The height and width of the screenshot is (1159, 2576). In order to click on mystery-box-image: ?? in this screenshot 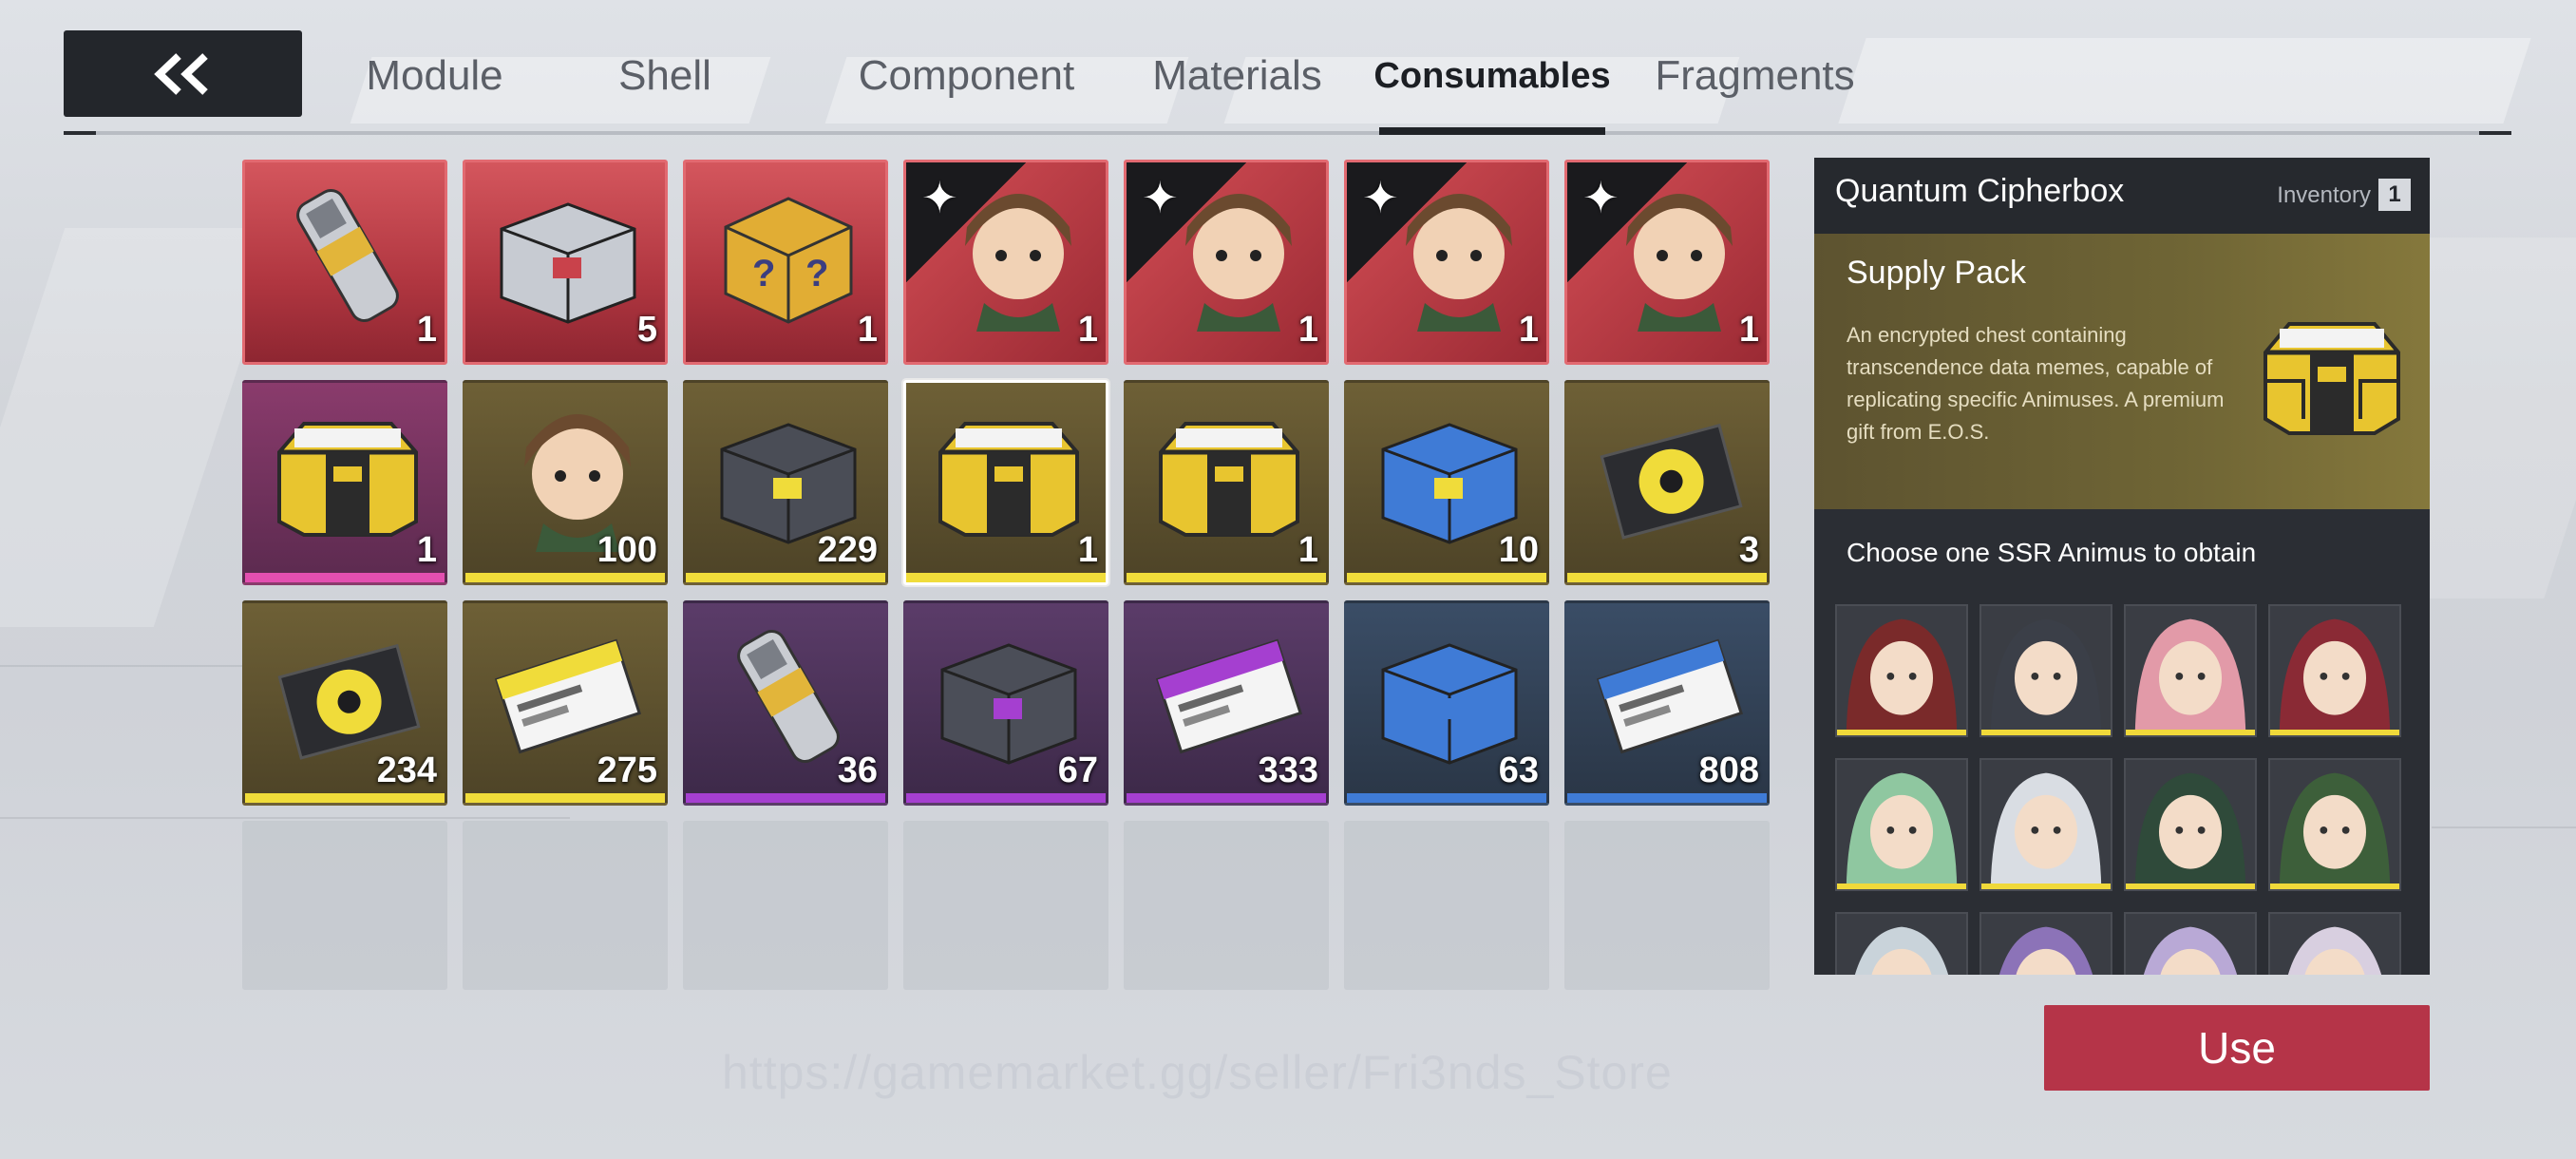, I will do `click(788, 260)`.